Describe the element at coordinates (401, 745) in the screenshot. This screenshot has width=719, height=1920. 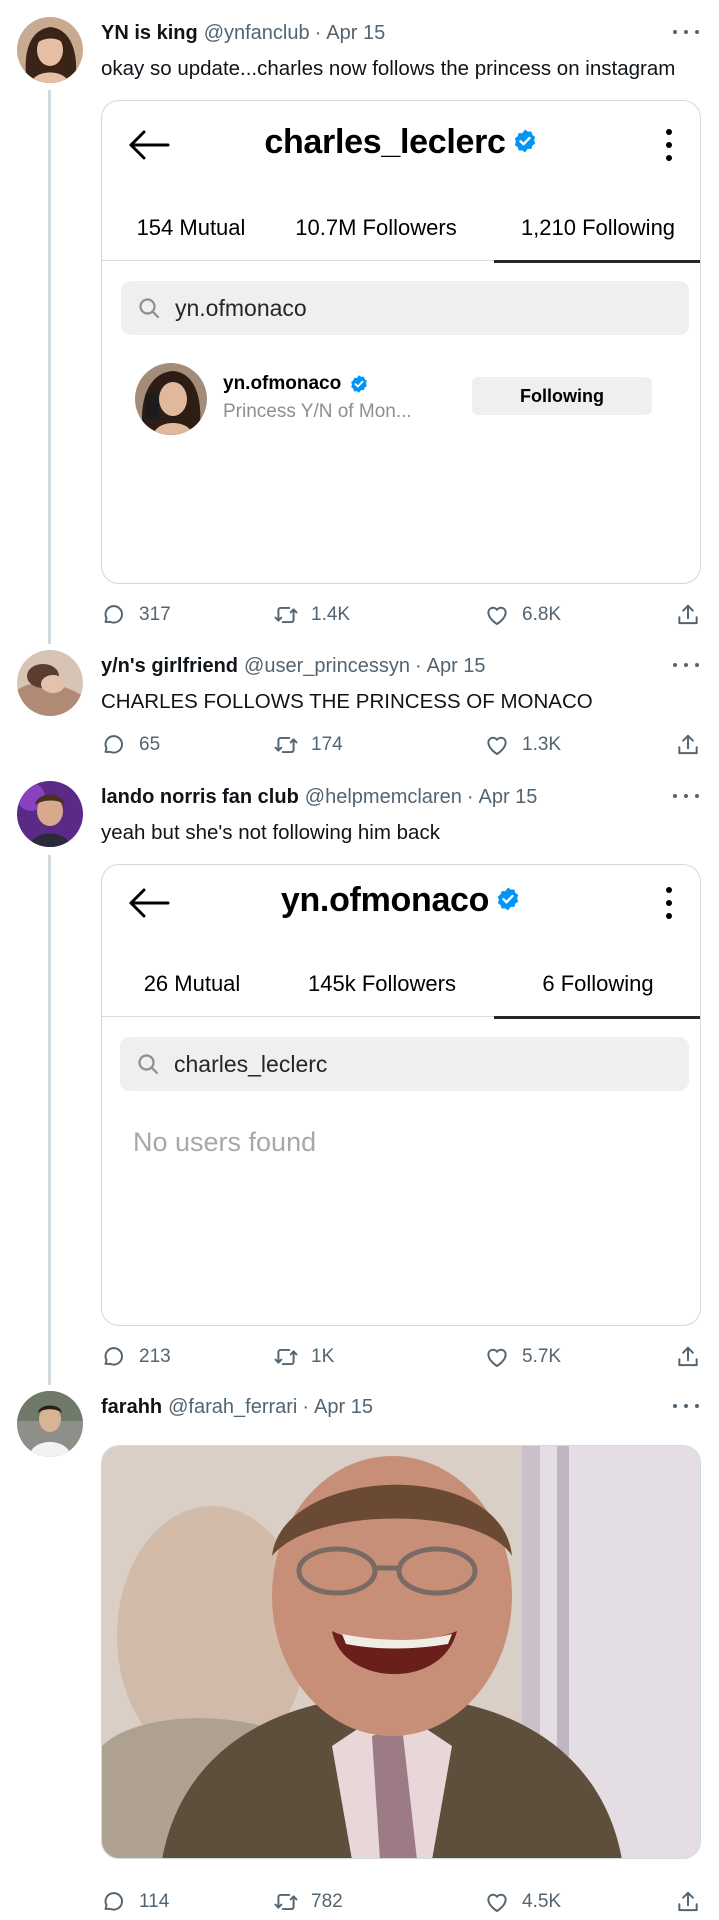
I see `tweet-actions: 65 174 1.3K` at that location.